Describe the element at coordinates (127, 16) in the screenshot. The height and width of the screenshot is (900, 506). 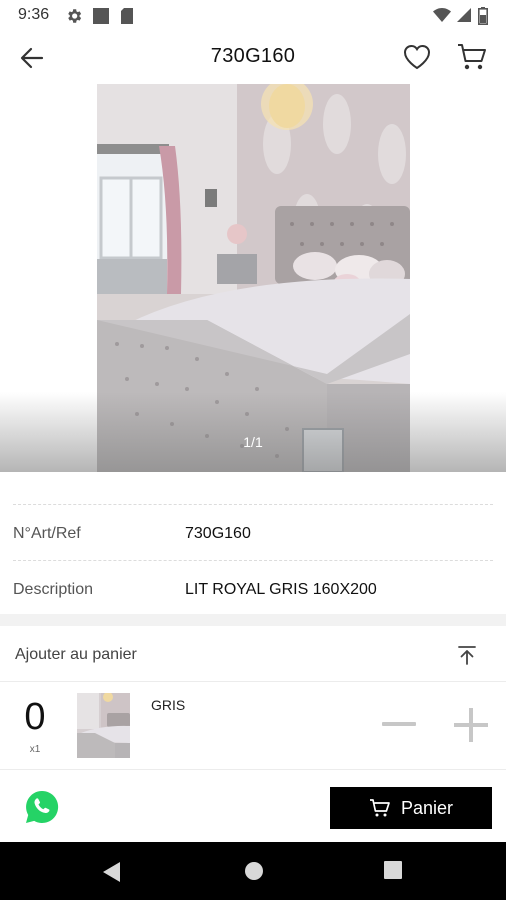
I see `sd-card-icon` at that location.